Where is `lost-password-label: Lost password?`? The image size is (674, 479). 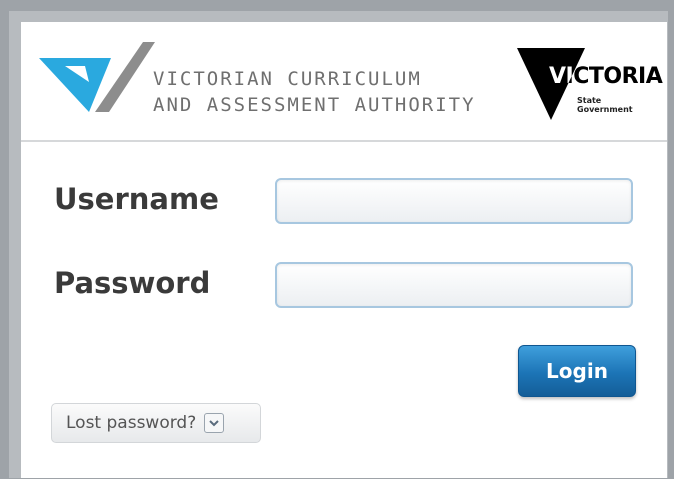
lost-password-label: Lost password? is located at coordinates (131, 423).